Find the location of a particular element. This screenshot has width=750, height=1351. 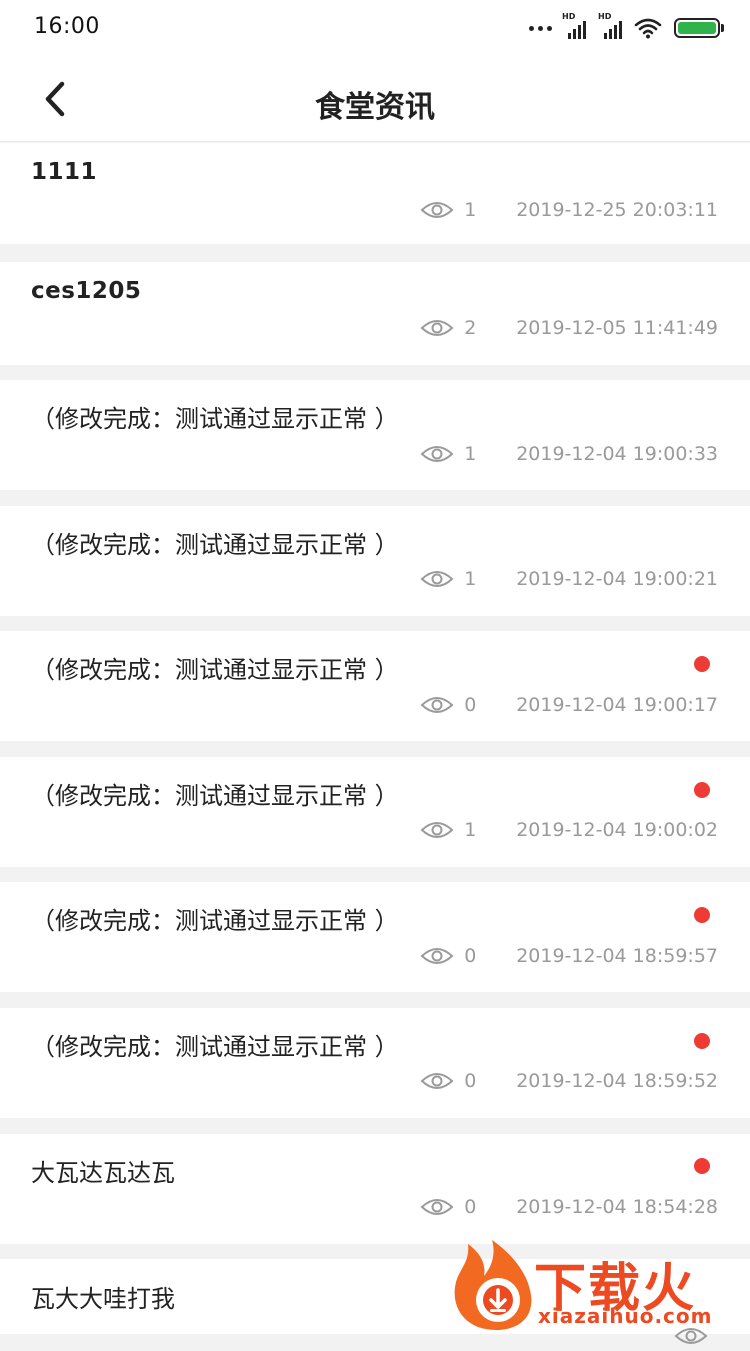

news-meta: 1 2019-12-04 19:00:02 is located at coordinates (569, 830).